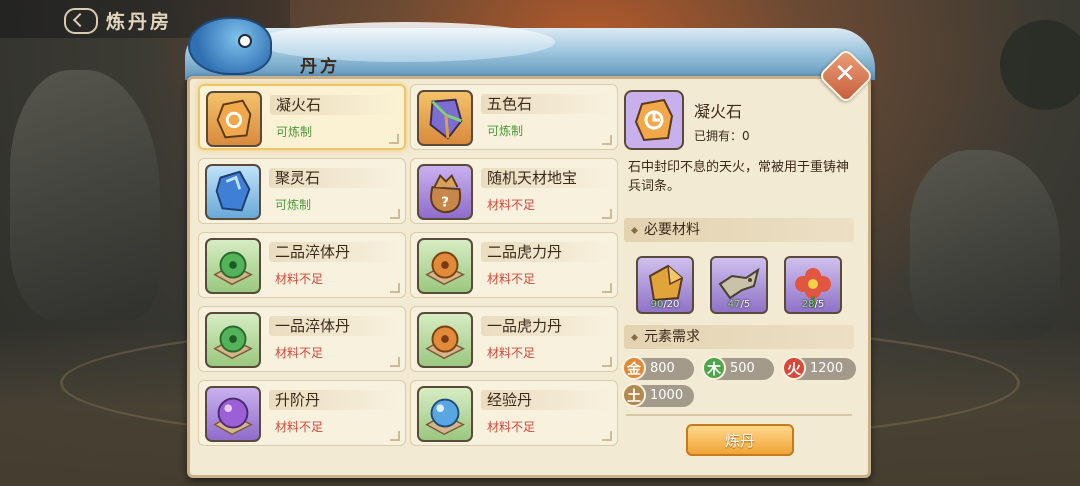 The height and width of the screenshot is (486, 1080). I want to click on recipe-name: 聚灵石, so click(334, 178).